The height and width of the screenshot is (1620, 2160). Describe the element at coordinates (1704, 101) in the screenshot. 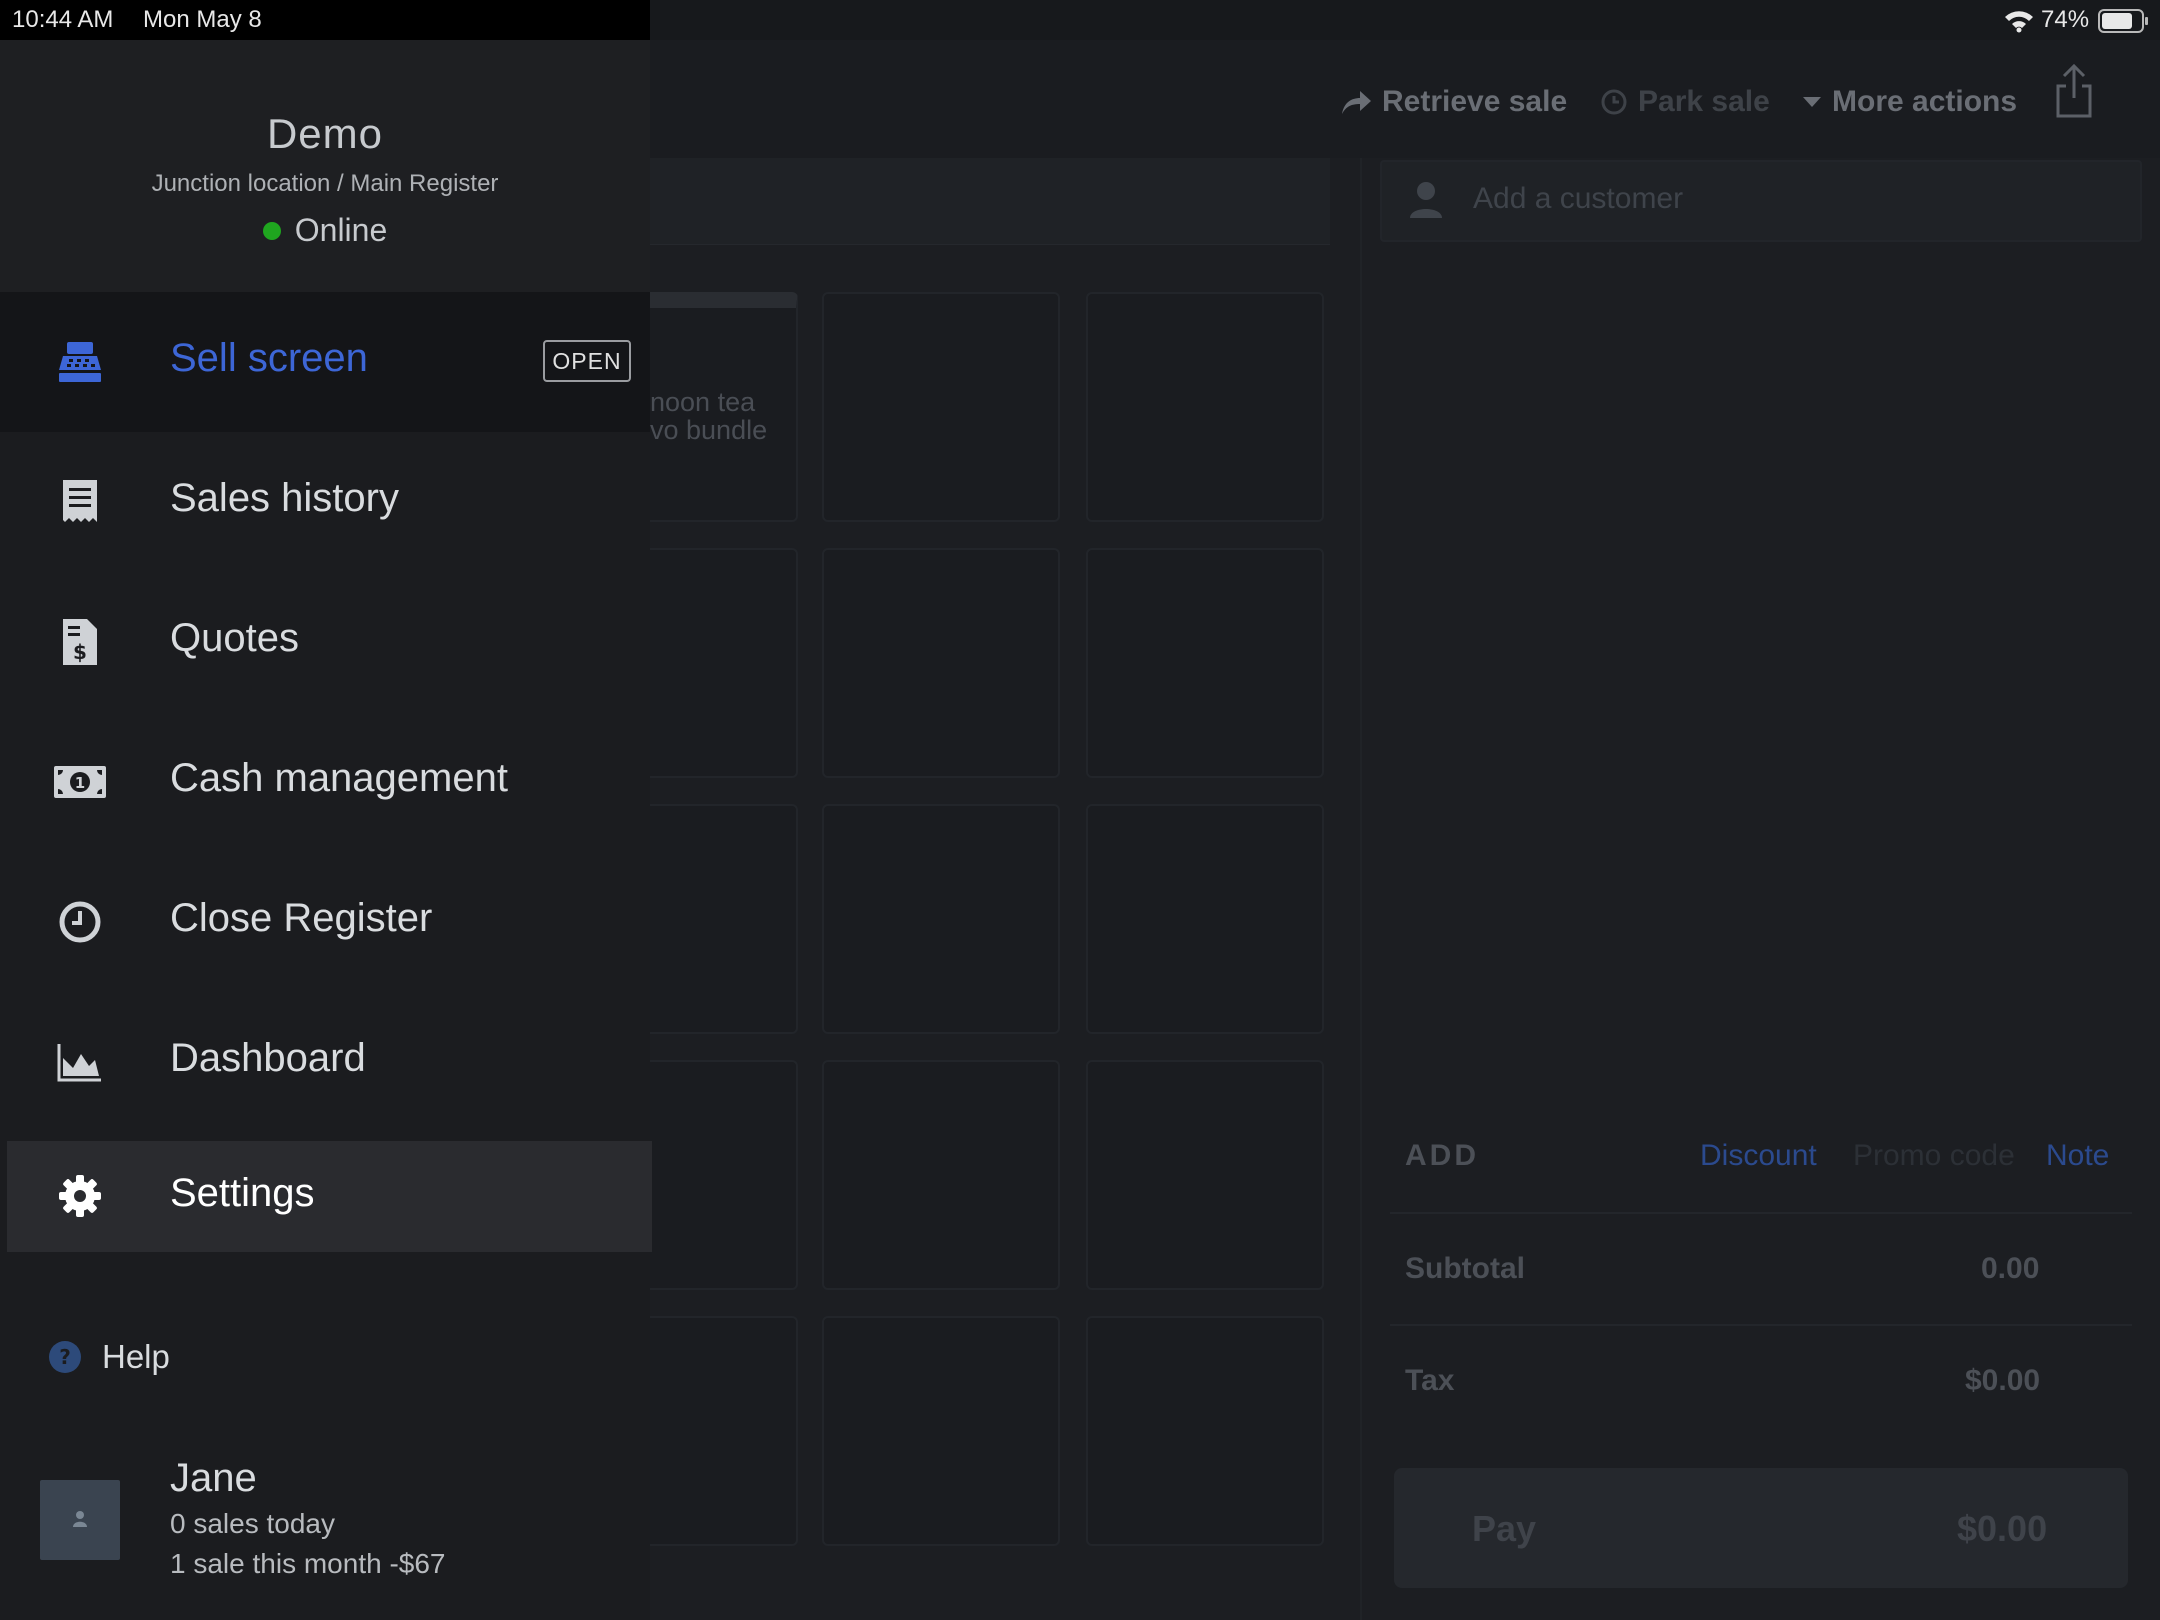

I see `park-sale-label: Park sale` at that location.